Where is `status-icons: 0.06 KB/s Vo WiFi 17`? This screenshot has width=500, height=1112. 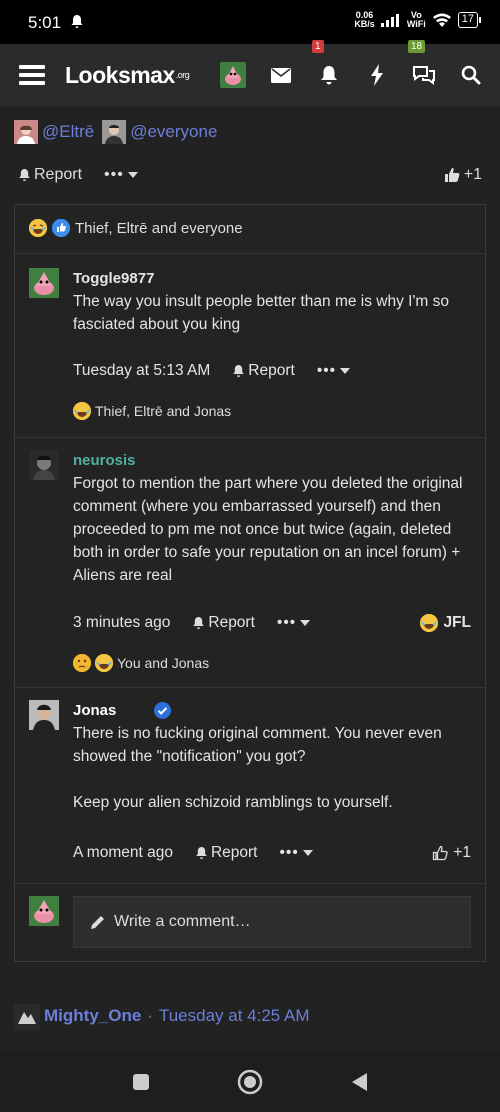
status-icons: 0.06 KB/s Vo WiFi 17 is located at coordinates (418, 19).